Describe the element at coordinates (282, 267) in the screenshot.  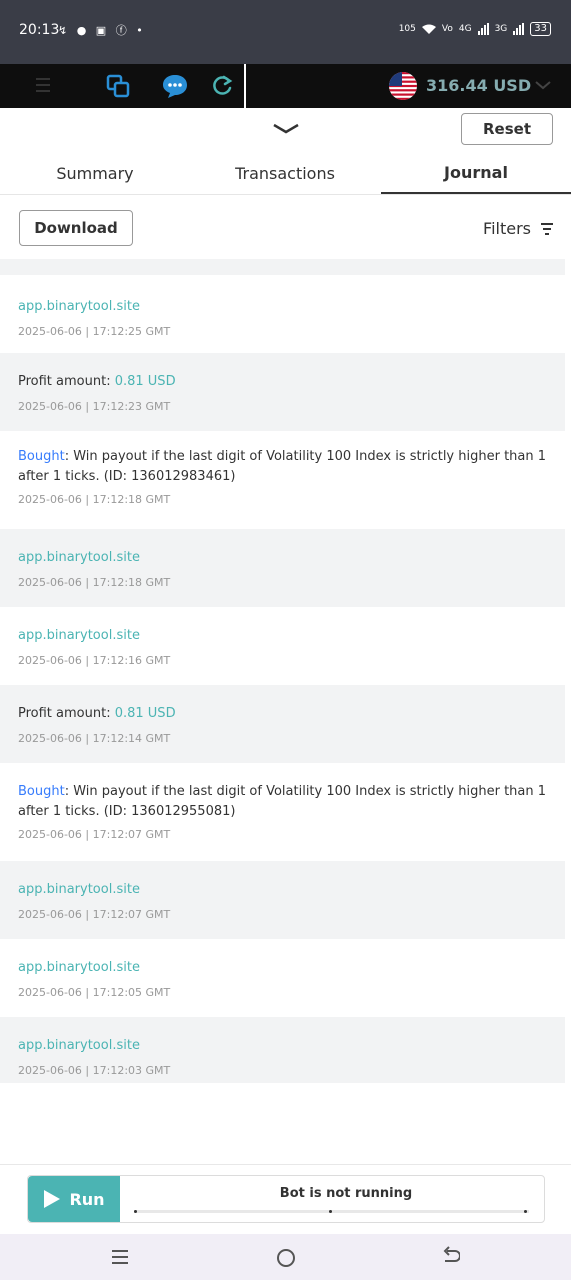
I see `list-top-spacer` at that location.